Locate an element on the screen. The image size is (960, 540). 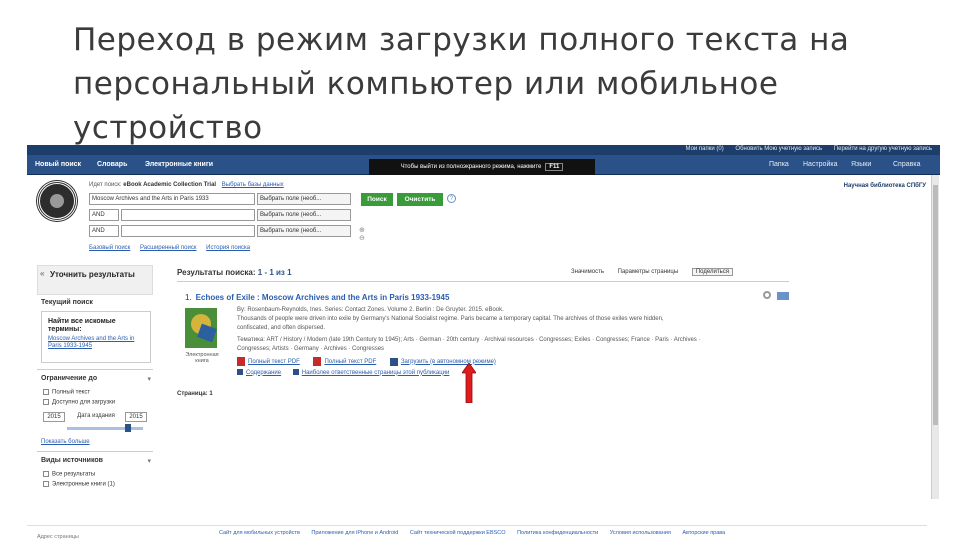
year-from-input: 2015 is located at coordinates (54, 417).